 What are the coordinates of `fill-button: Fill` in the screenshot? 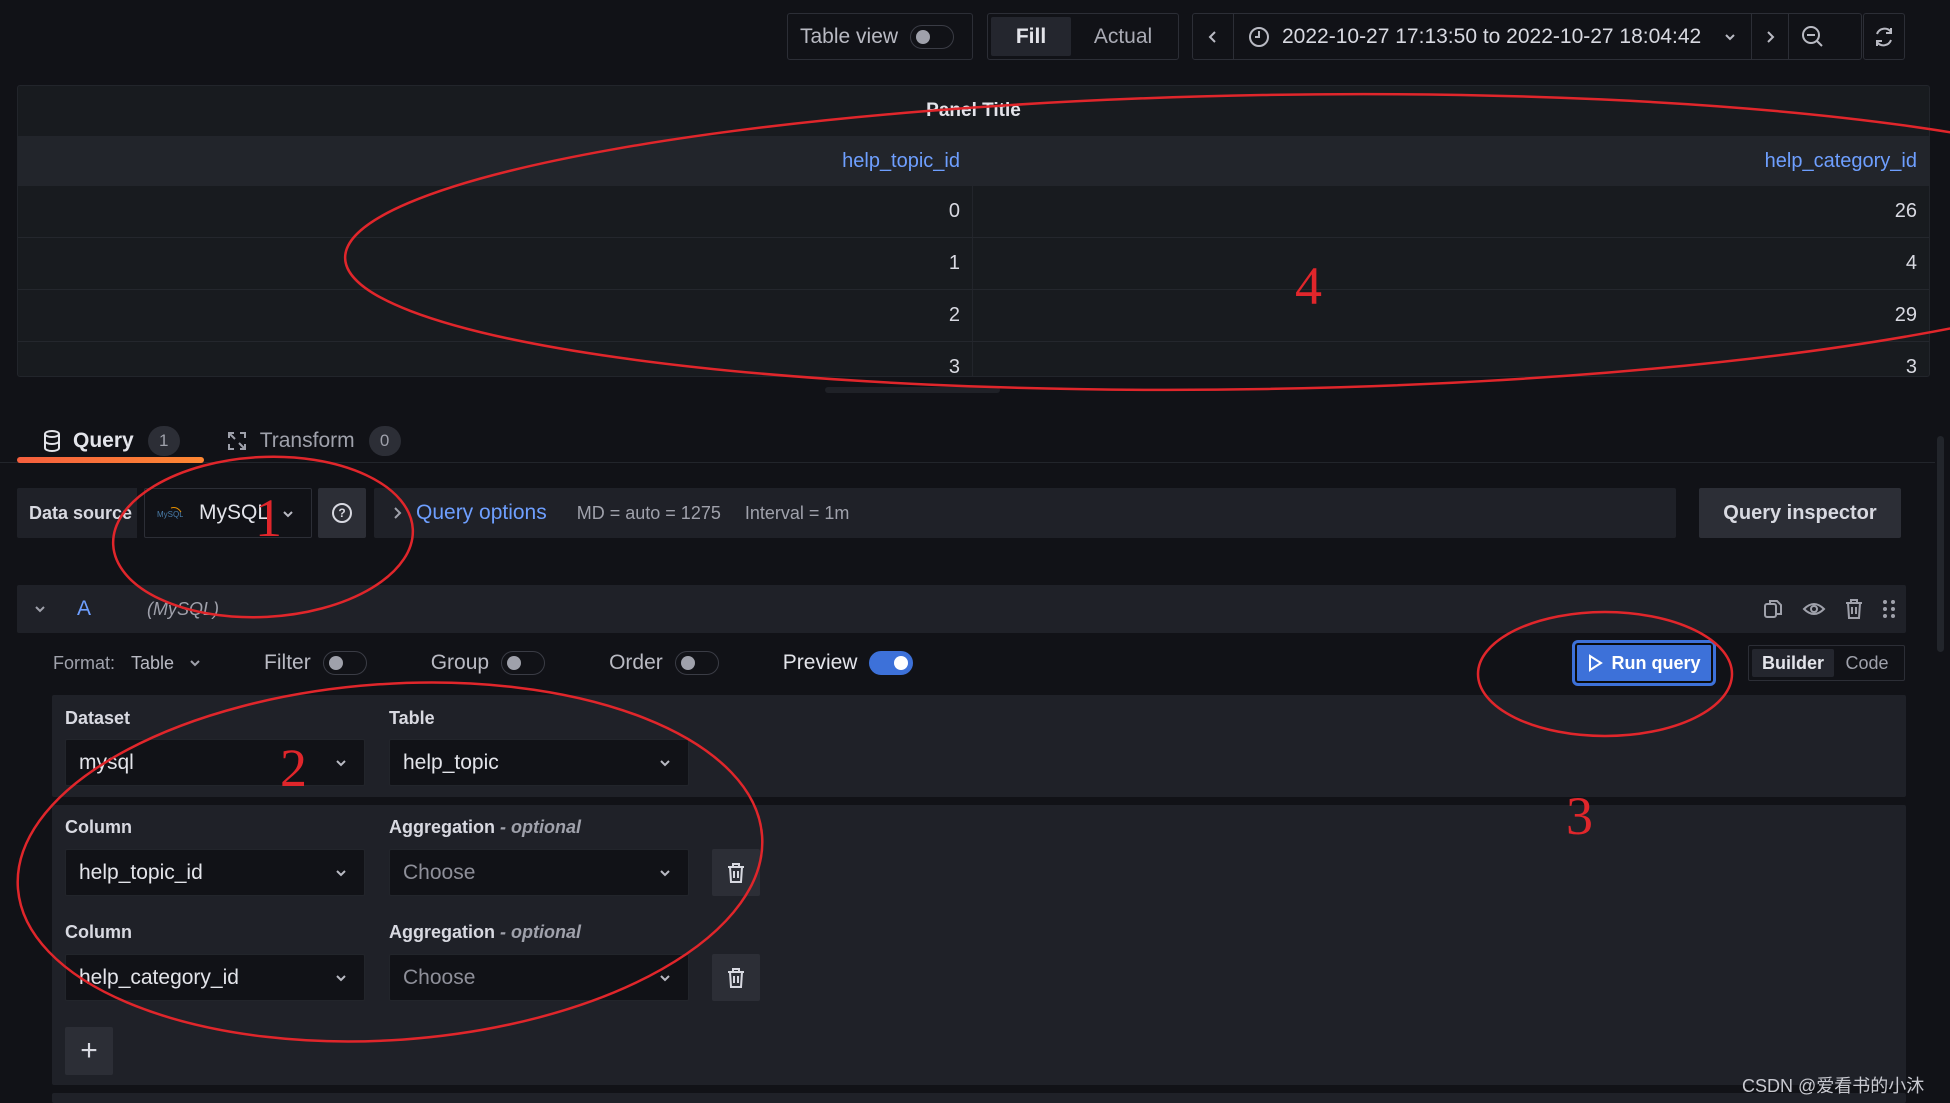 It's located at (1031, 36).